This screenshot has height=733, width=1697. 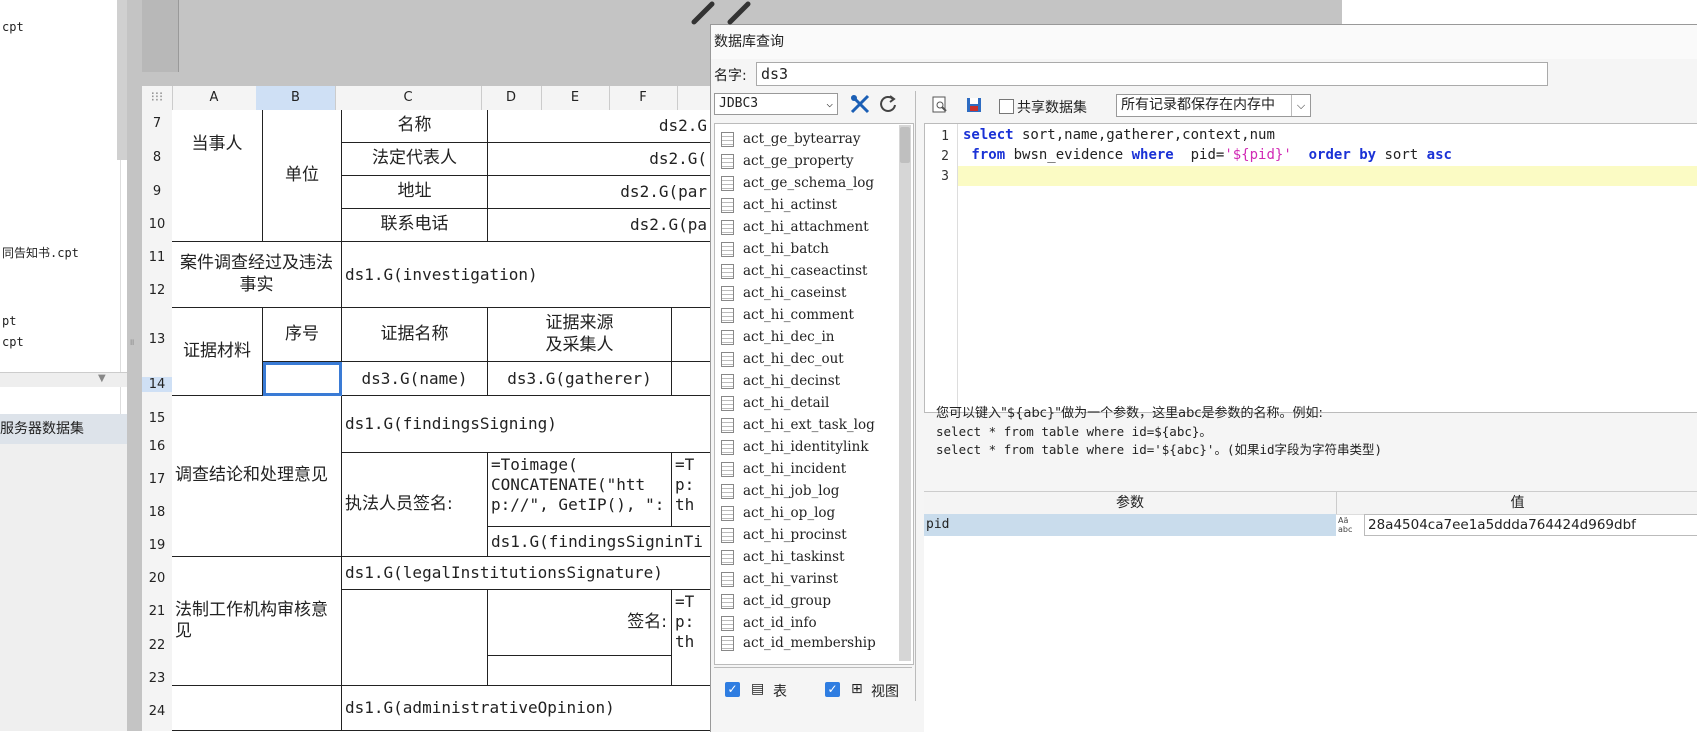 I want to click on row-header: 16, so click(x=157, y=446).